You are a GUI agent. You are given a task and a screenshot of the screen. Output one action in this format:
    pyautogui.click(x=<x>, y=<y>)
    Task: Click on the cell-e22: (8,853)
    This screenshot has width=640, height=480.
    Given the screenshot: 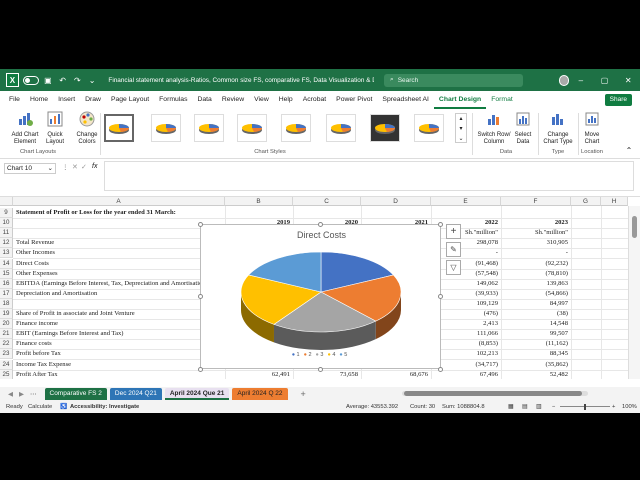 What is the action you would take?
    pyautogui.click(x=466, y=344)
    